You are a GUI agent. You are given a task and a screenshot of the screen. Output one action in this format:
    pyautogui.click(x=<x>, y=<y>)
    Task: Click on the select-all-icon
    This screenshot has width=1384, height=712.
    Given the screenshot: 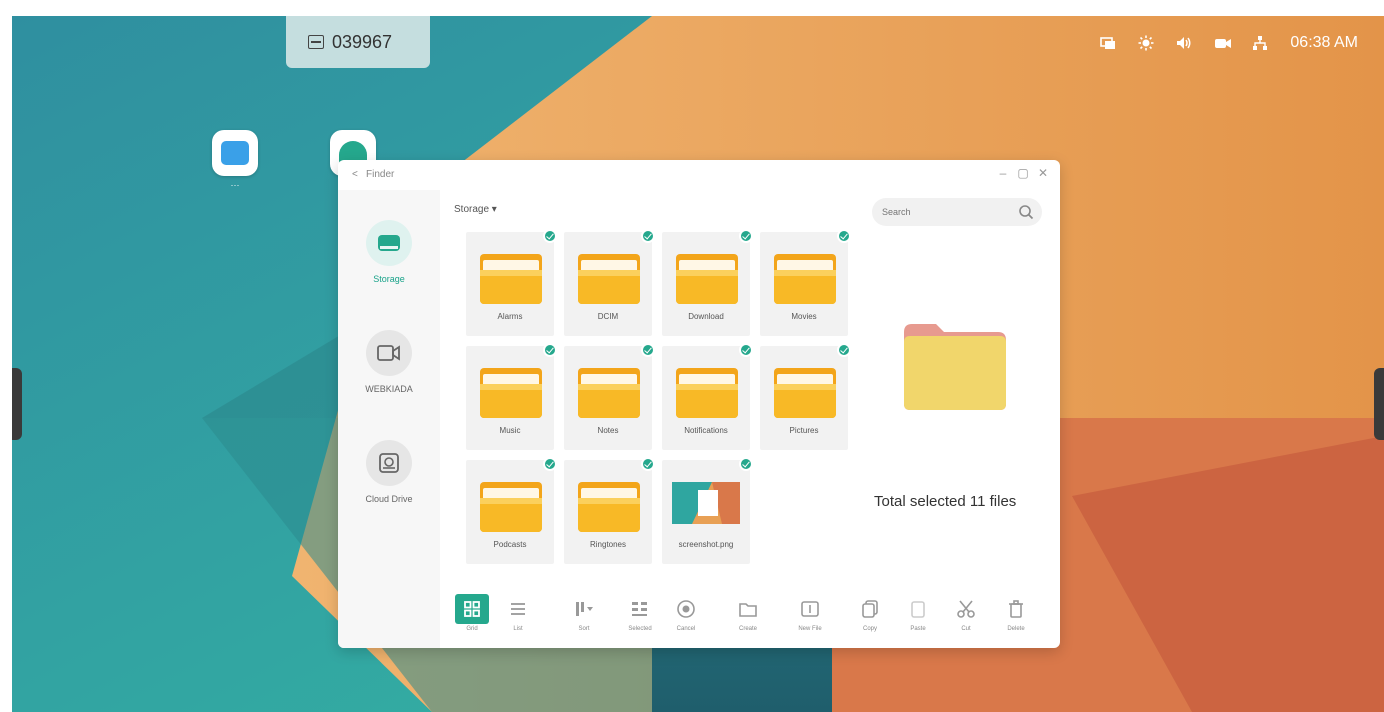 What is the action you would take?
    pyautogui.click(x=640, y=609)
    